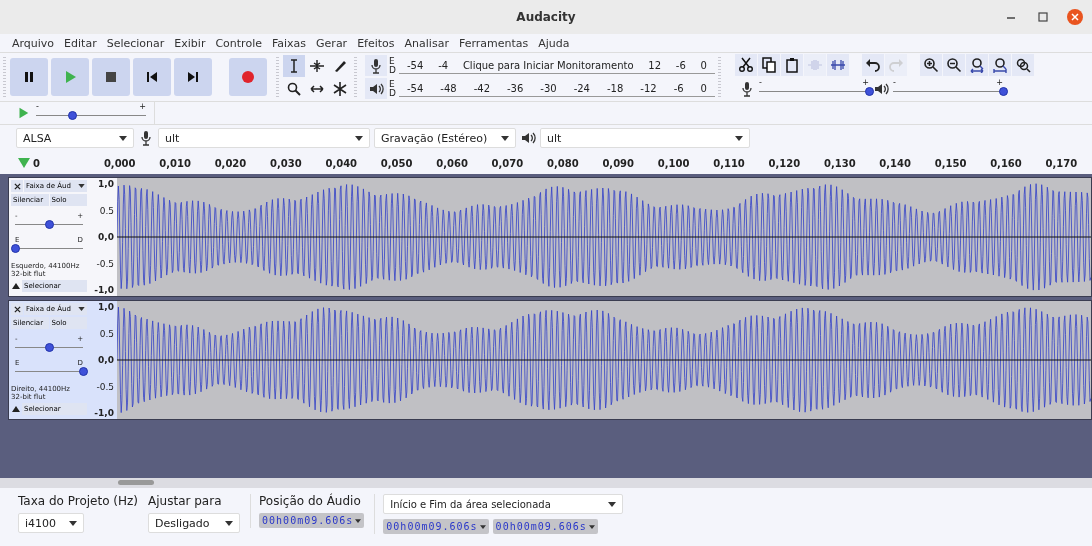  I want to click on ruler-label: 0,160, so click(1006, 163).